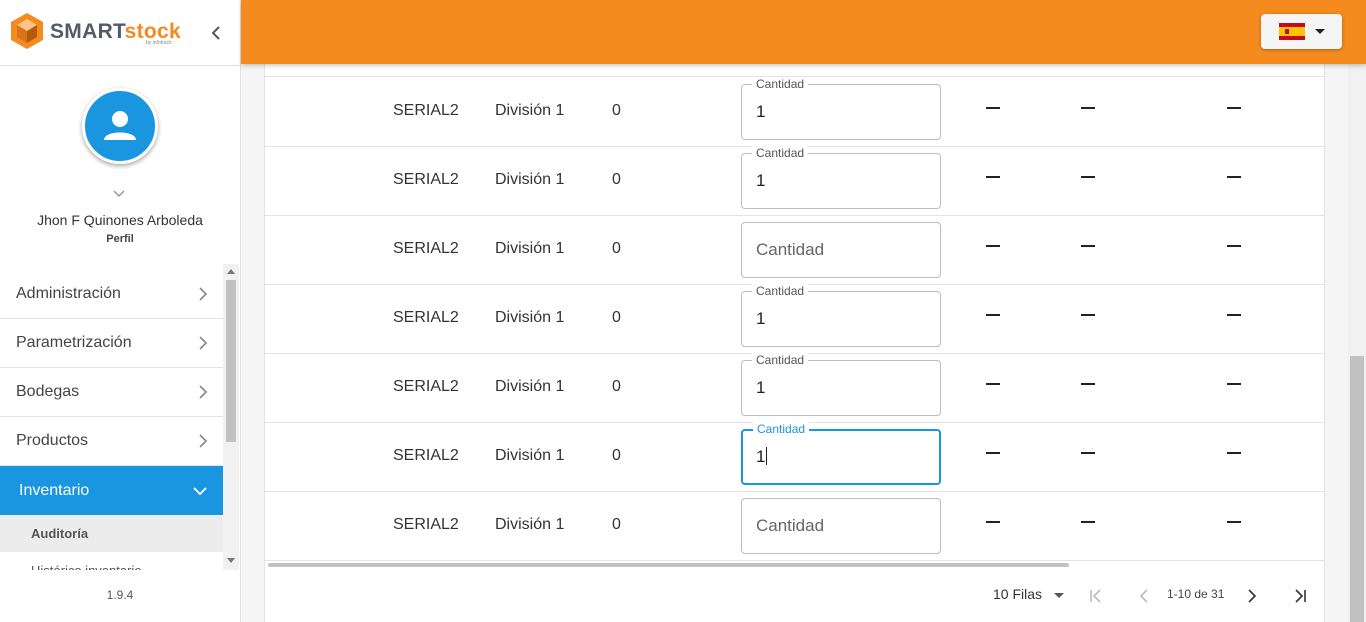 The height and width of the screenshot is (622, 1366). Describe the element at coordinates (231, 361) in the screenshot. I see `scroll-thumb` at that location.